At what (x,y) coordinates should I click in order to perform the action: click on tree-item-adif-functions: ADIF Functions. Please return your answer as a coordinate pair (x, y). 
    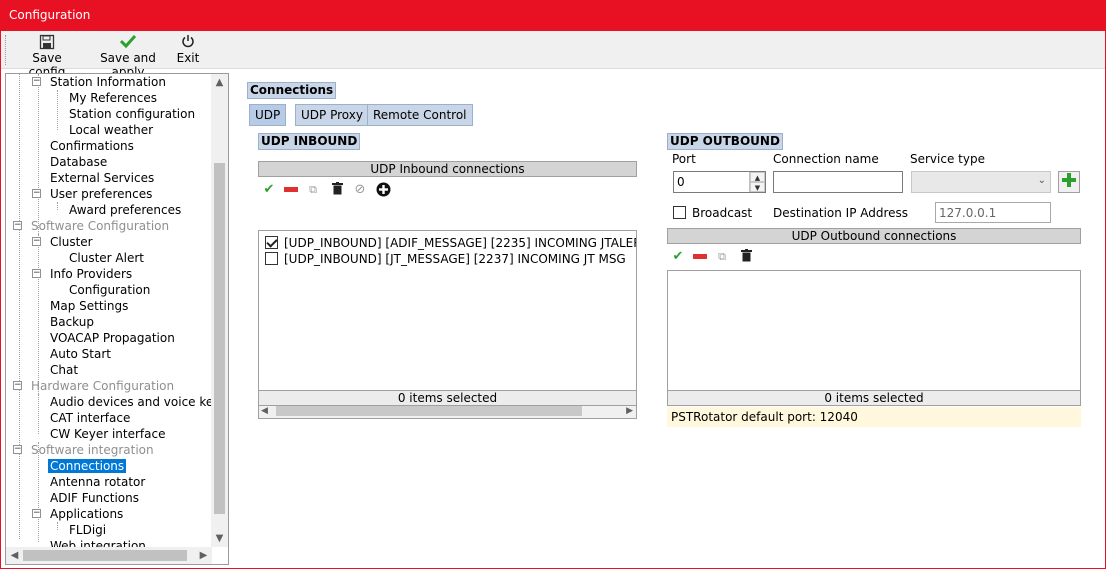
    Looking at the image, I should click on (94, 498).